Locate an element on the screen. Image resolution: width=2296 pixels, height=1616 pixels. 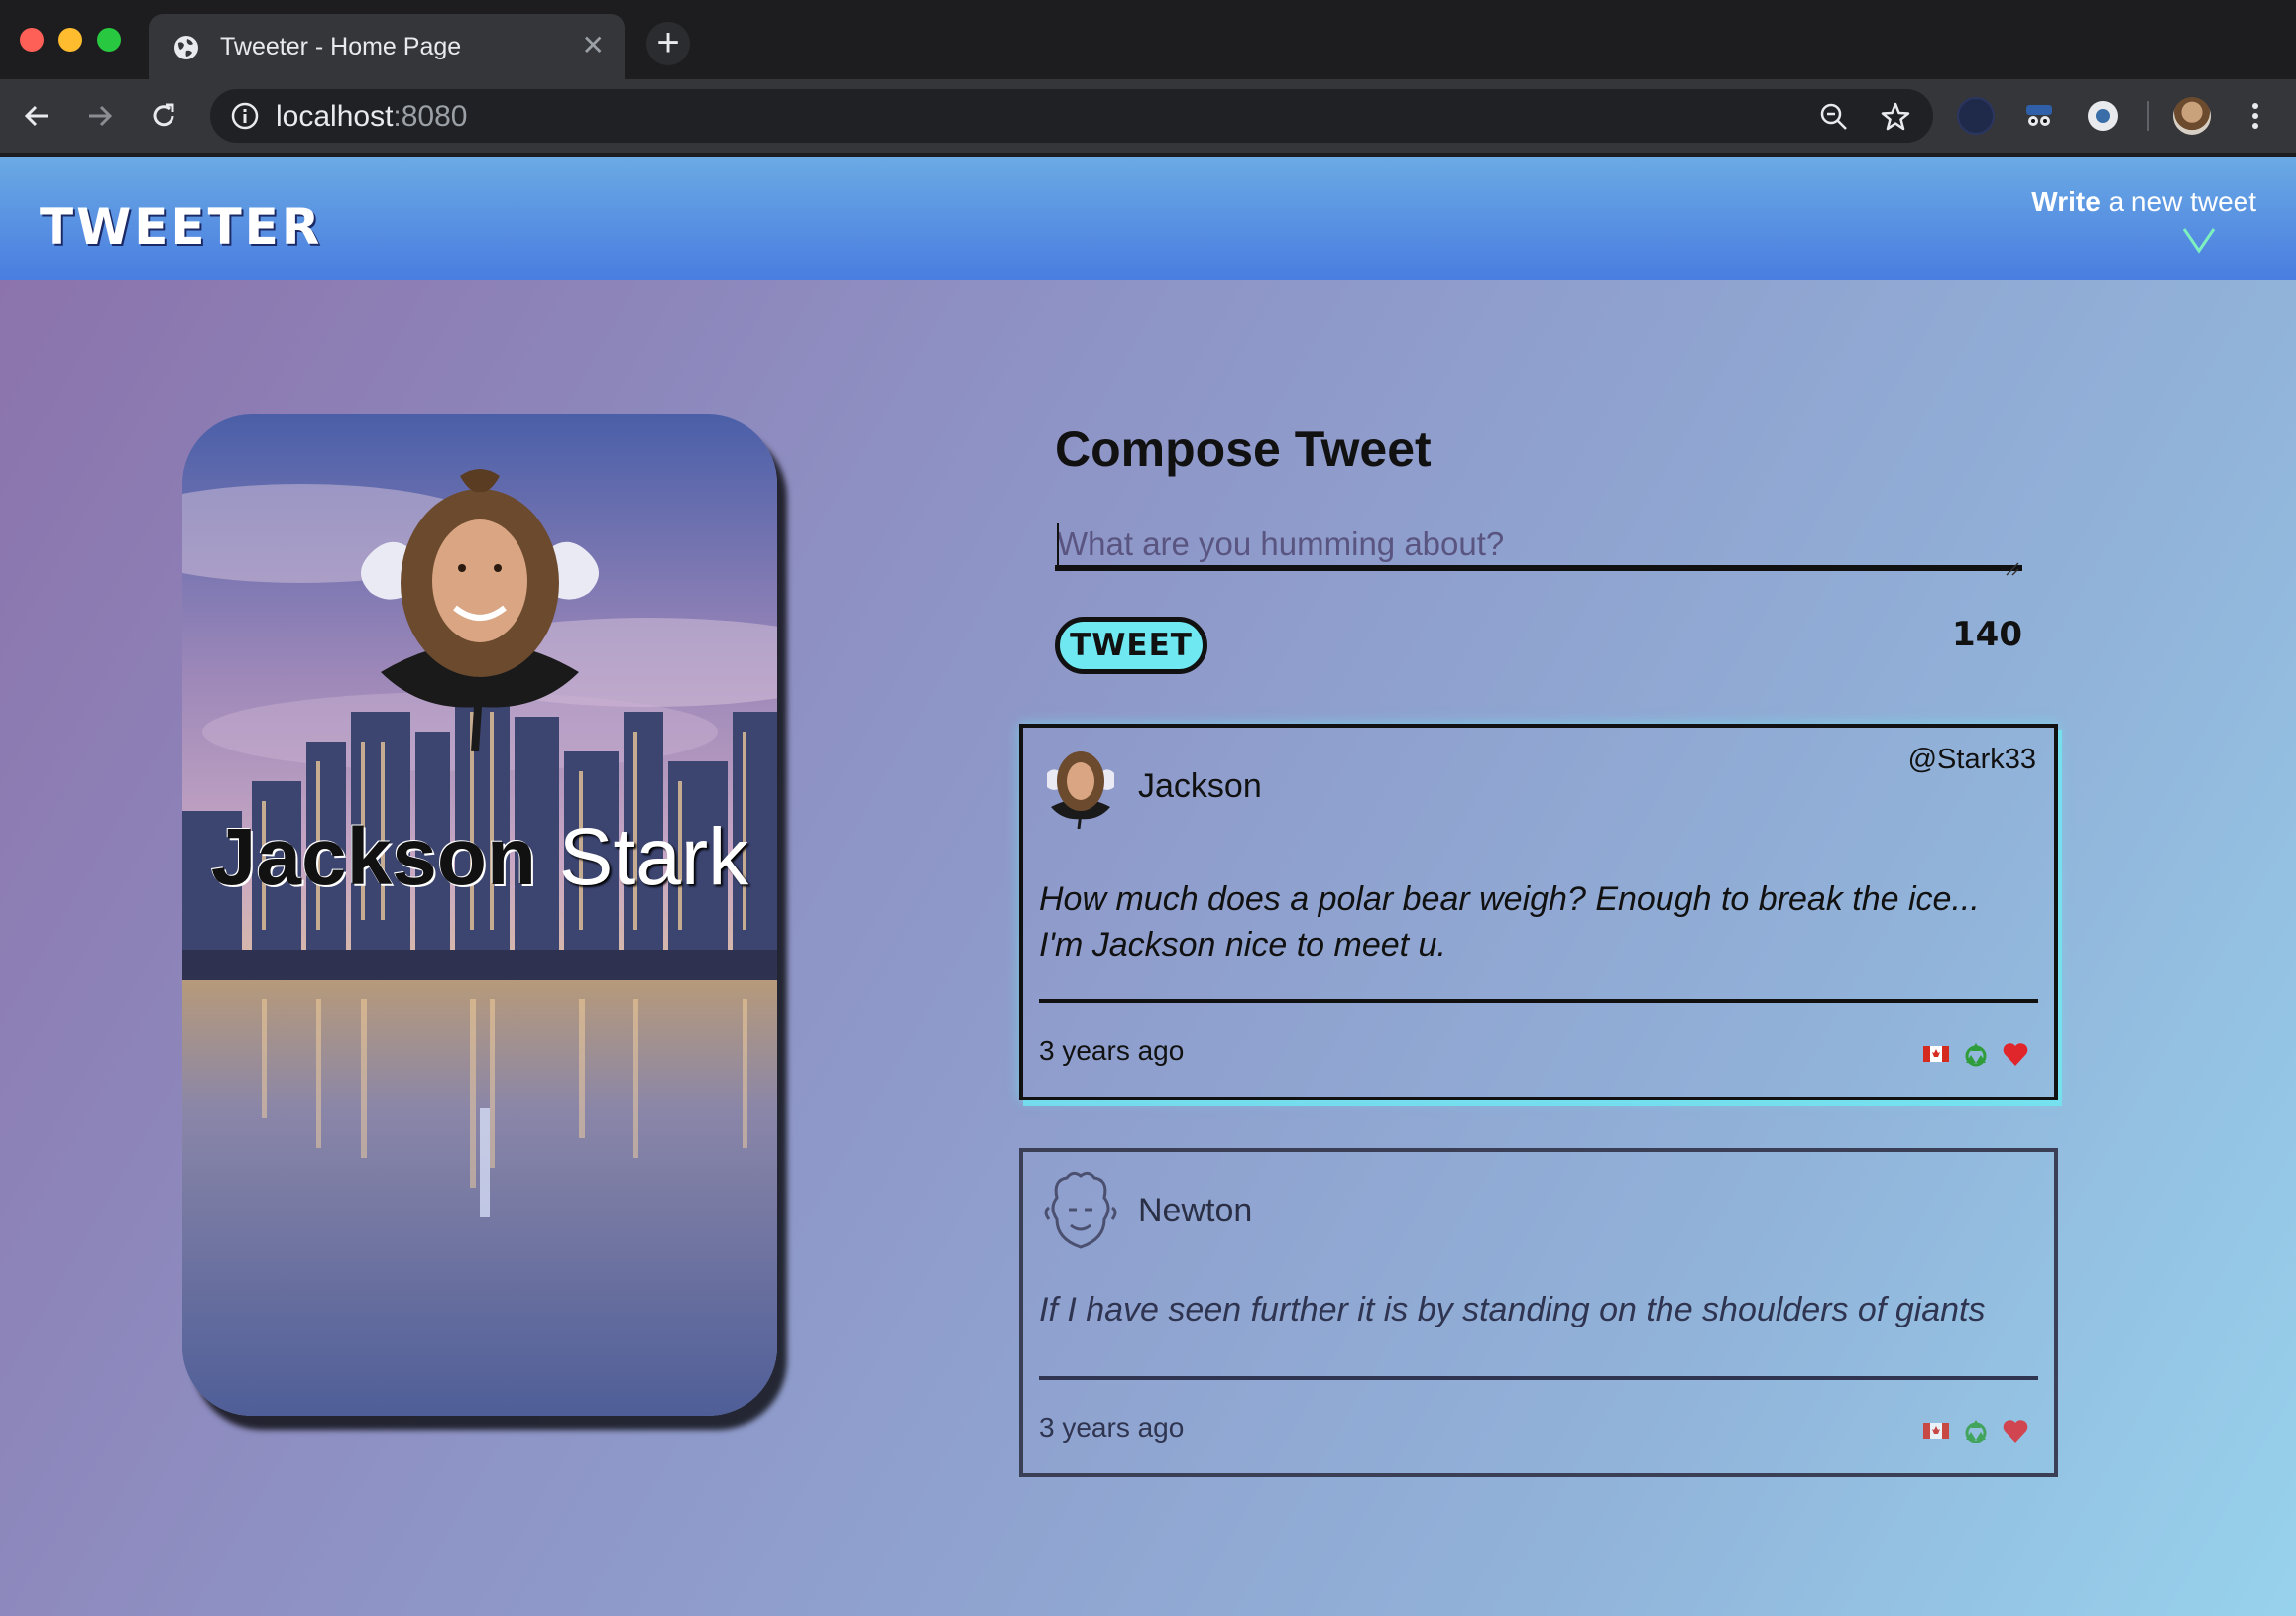
profile-name: Jackson Stark is located at coordinates (480, 857).